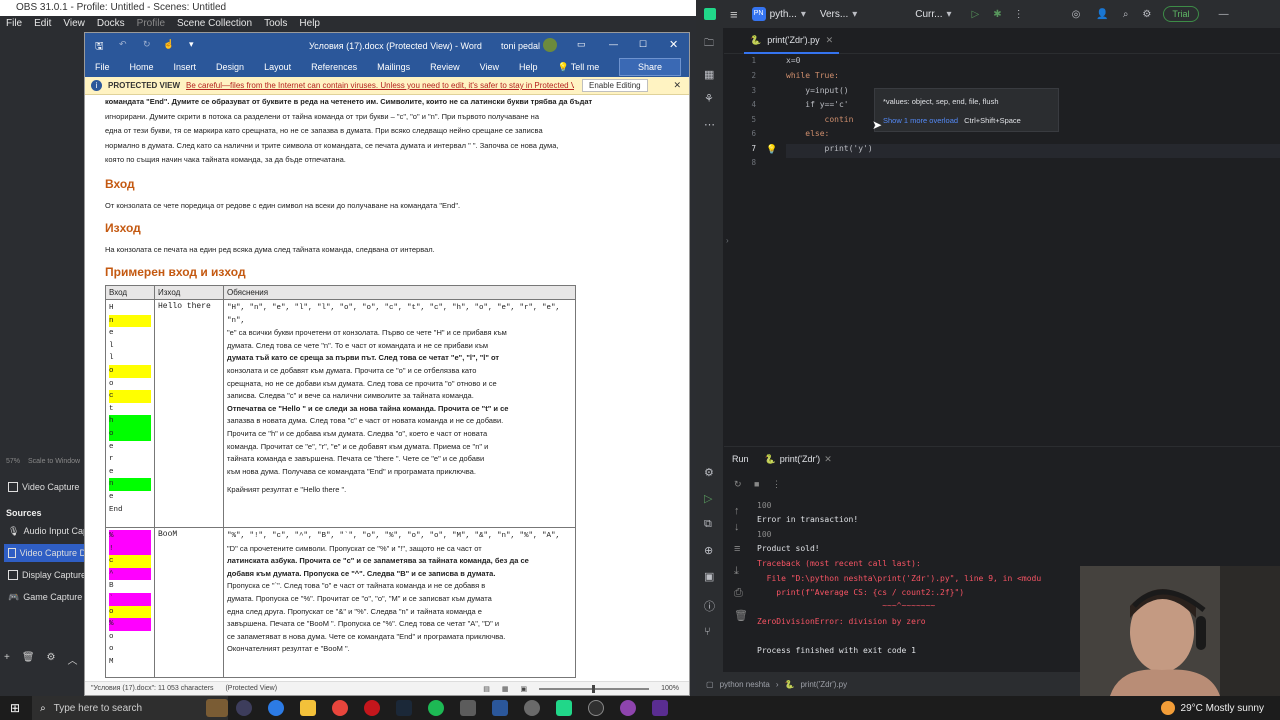  I want to click on run-tab: Run, so click(740, 459).